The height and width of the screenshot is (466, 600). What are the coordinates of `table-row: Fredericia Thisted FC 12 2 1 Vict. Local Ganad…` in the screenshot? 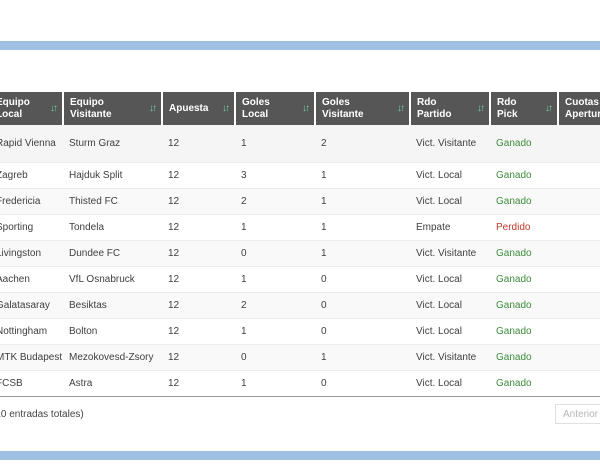 It's located at (300, 201).